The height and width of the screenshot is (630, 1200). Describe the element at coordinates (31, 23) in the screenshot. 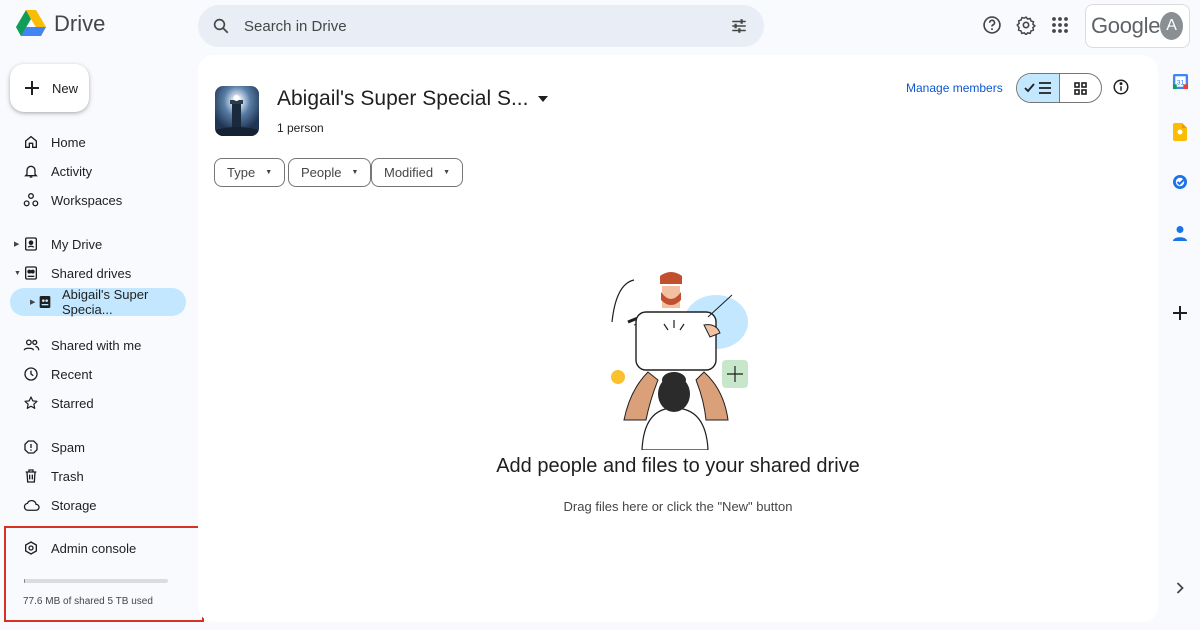

I see `drive-logo-icon` at that location.